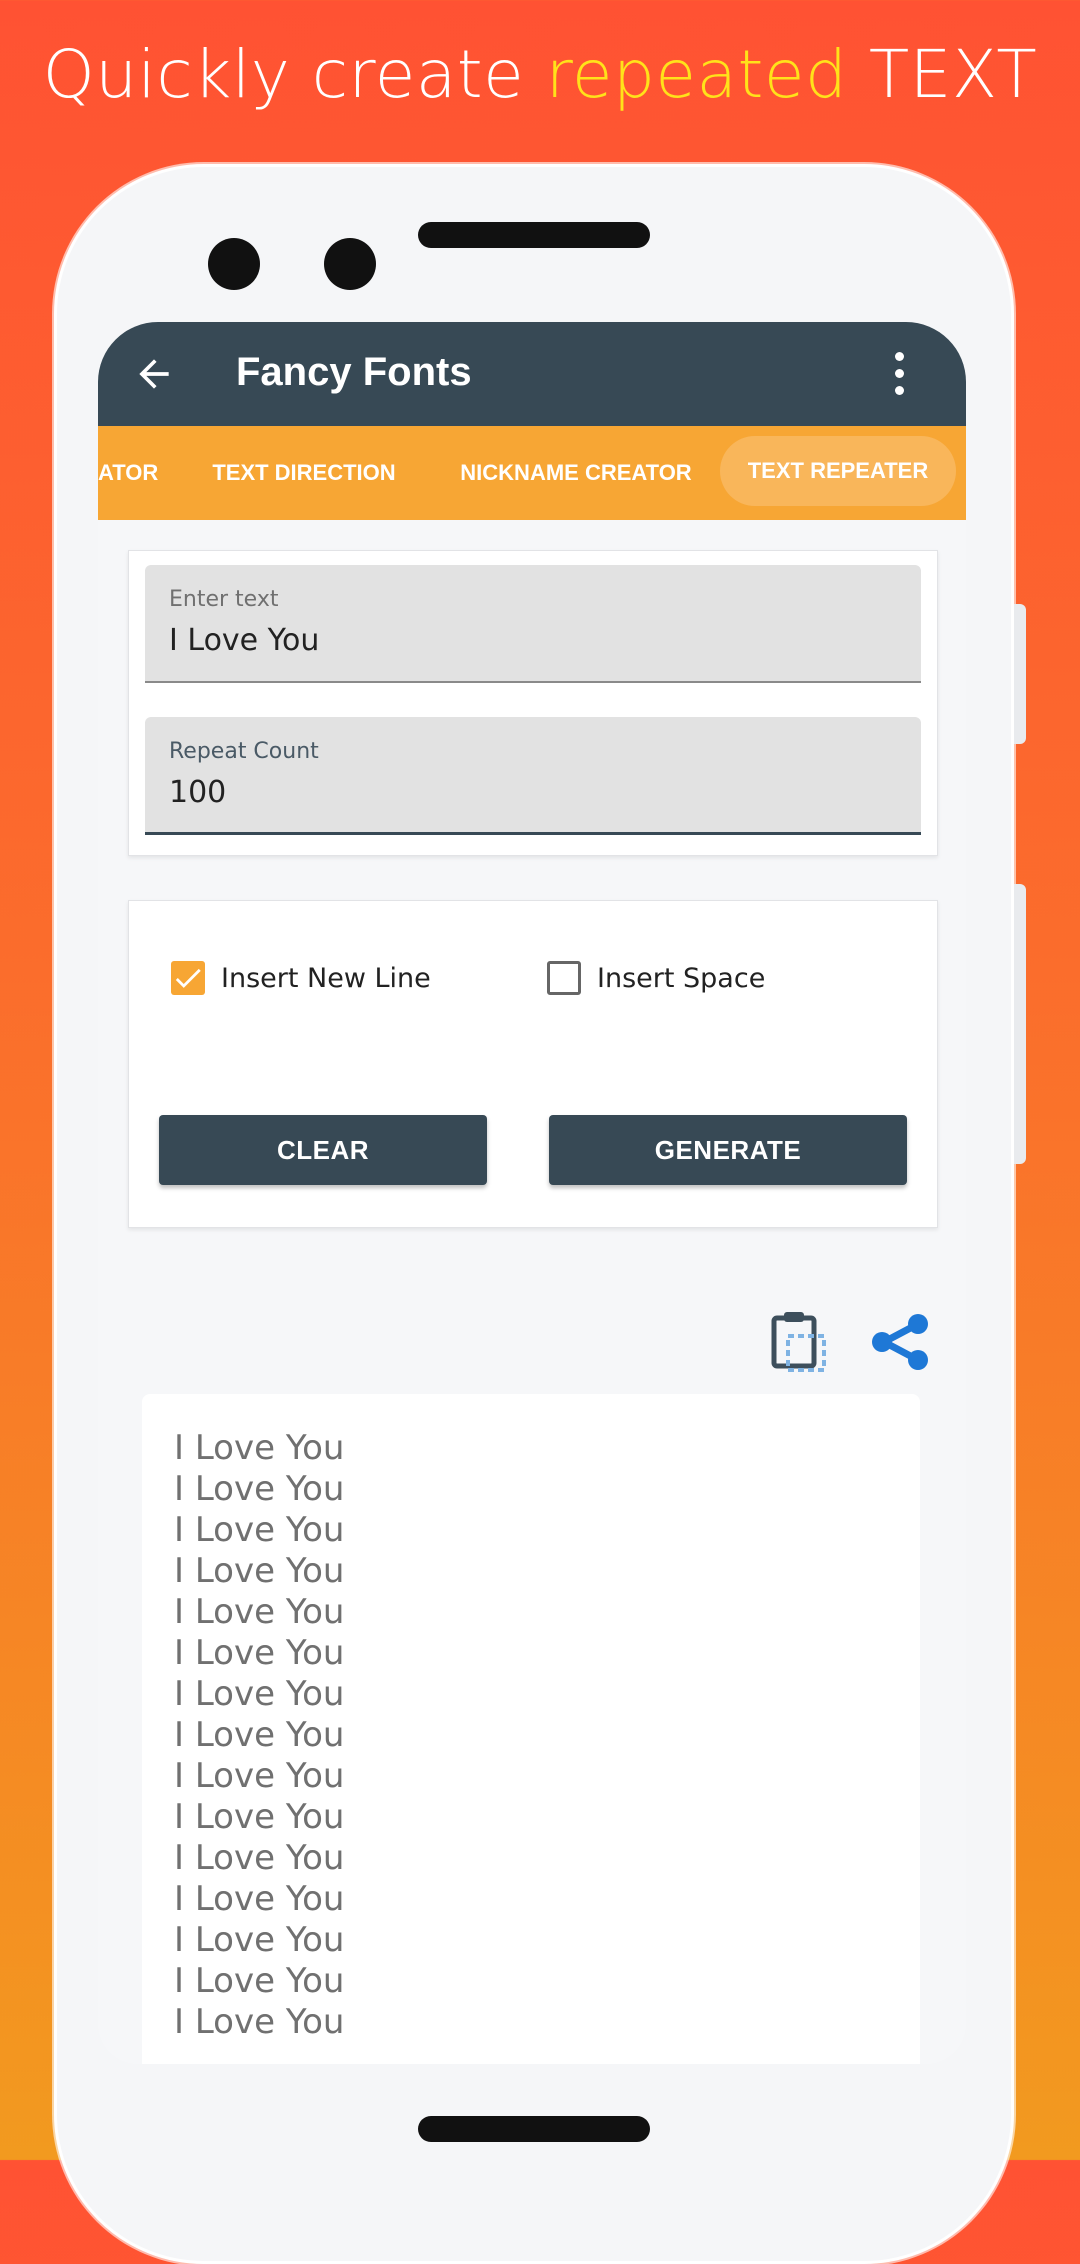 Image resolution: width=1080 pixels, height=2264 pixels. What do you see at coordinates (681, 978) in the screenshot?
I see `insert-space-label: Insert Space` at bounding box center [681, 978].